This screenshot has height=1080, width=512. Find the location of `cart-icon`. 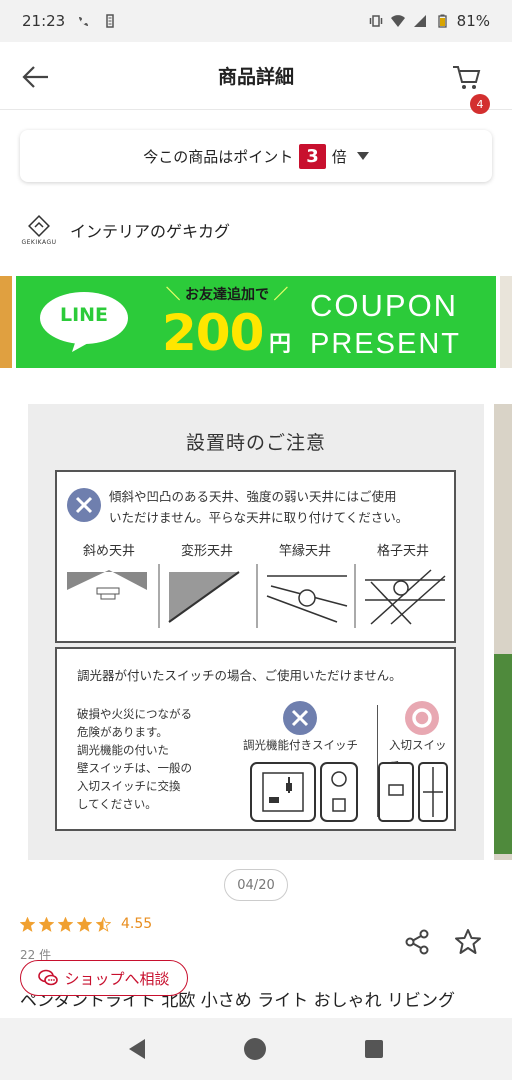

cart-icon is located at coordinates (467, 77).